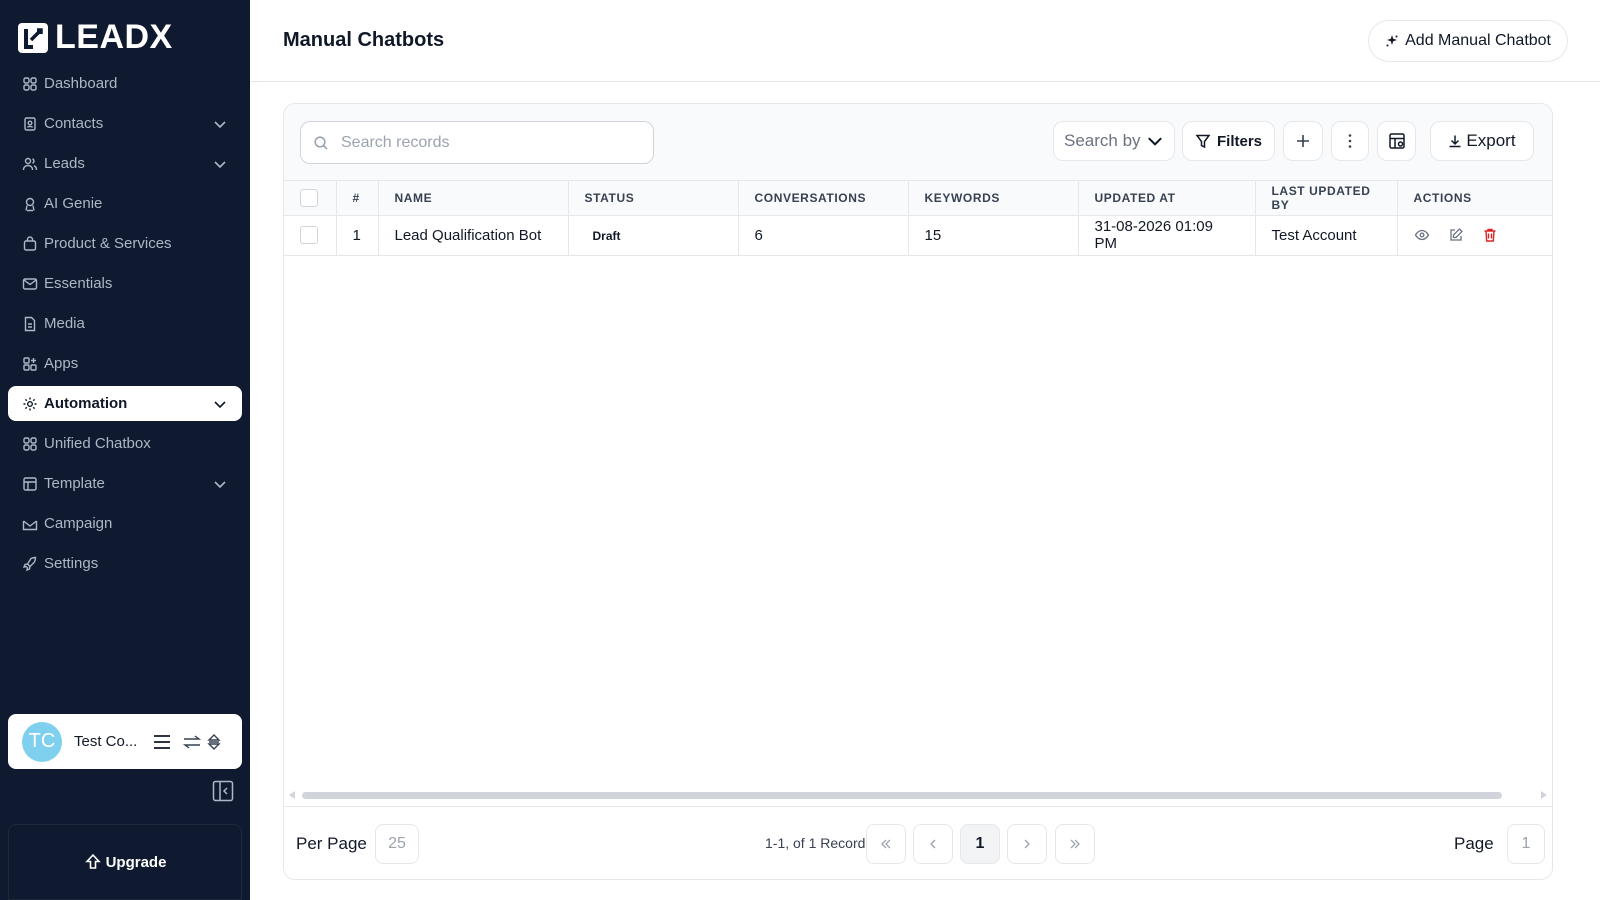 Image resolution: width=1600 pixels, height=900 pixels. I want to click on prev-page-button, so click(933, 844).